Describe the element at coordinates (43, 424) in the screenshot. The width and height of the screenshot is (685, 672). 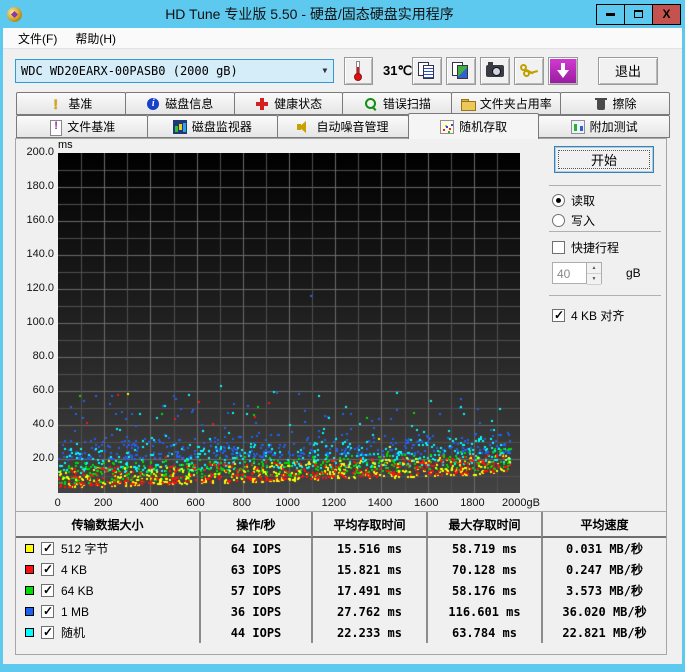
I see `y-tick-label: 40.0` at that location.